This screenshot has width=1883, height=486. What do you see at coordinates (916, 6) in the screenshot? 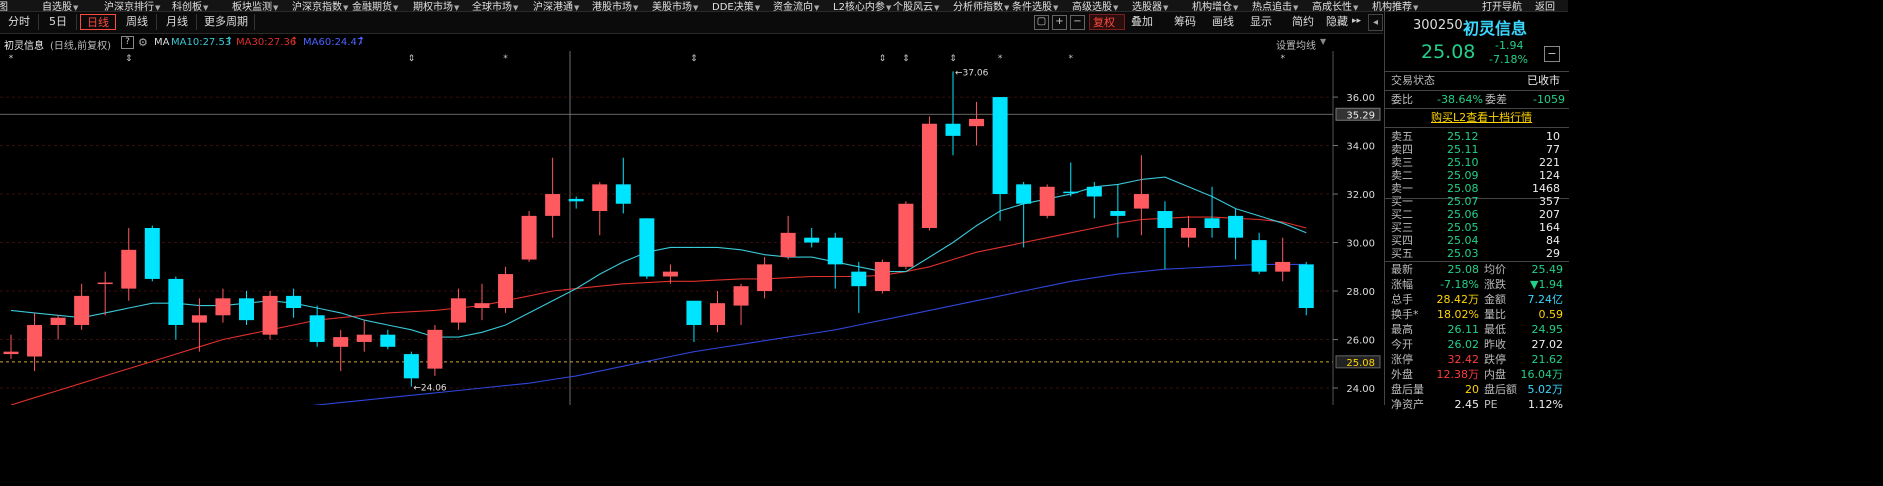
I see `menu-item-15: 个股风云▼` at bounding box center [916, 6].